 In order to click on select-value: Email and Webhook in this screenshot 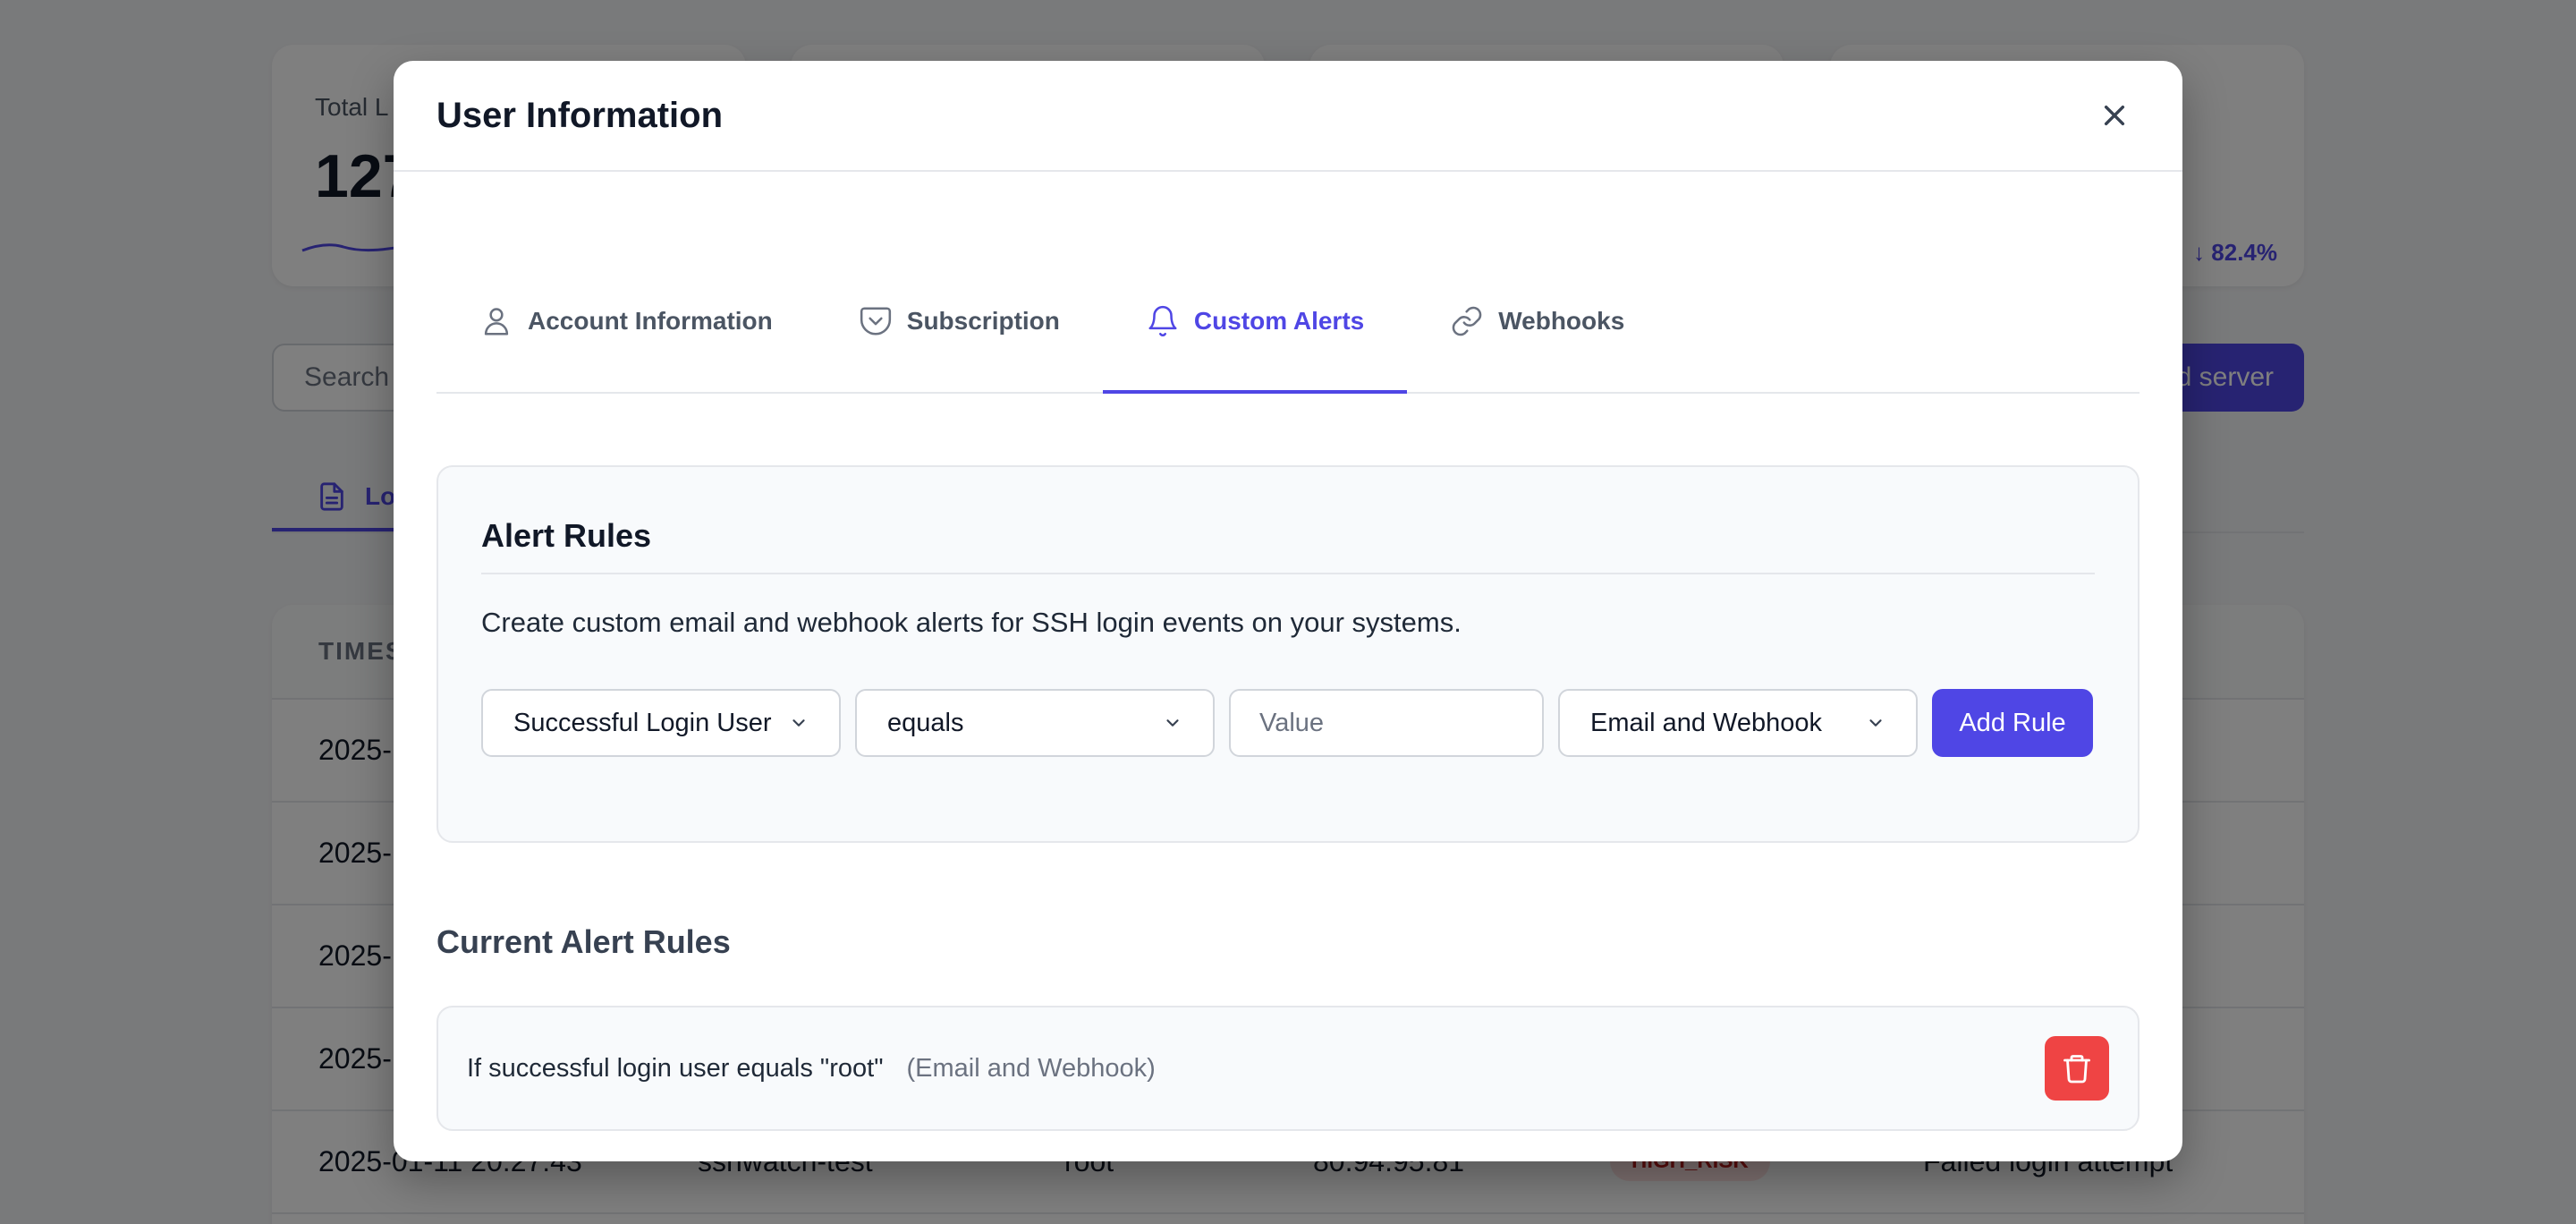, I will do `click(1706, 722)`.